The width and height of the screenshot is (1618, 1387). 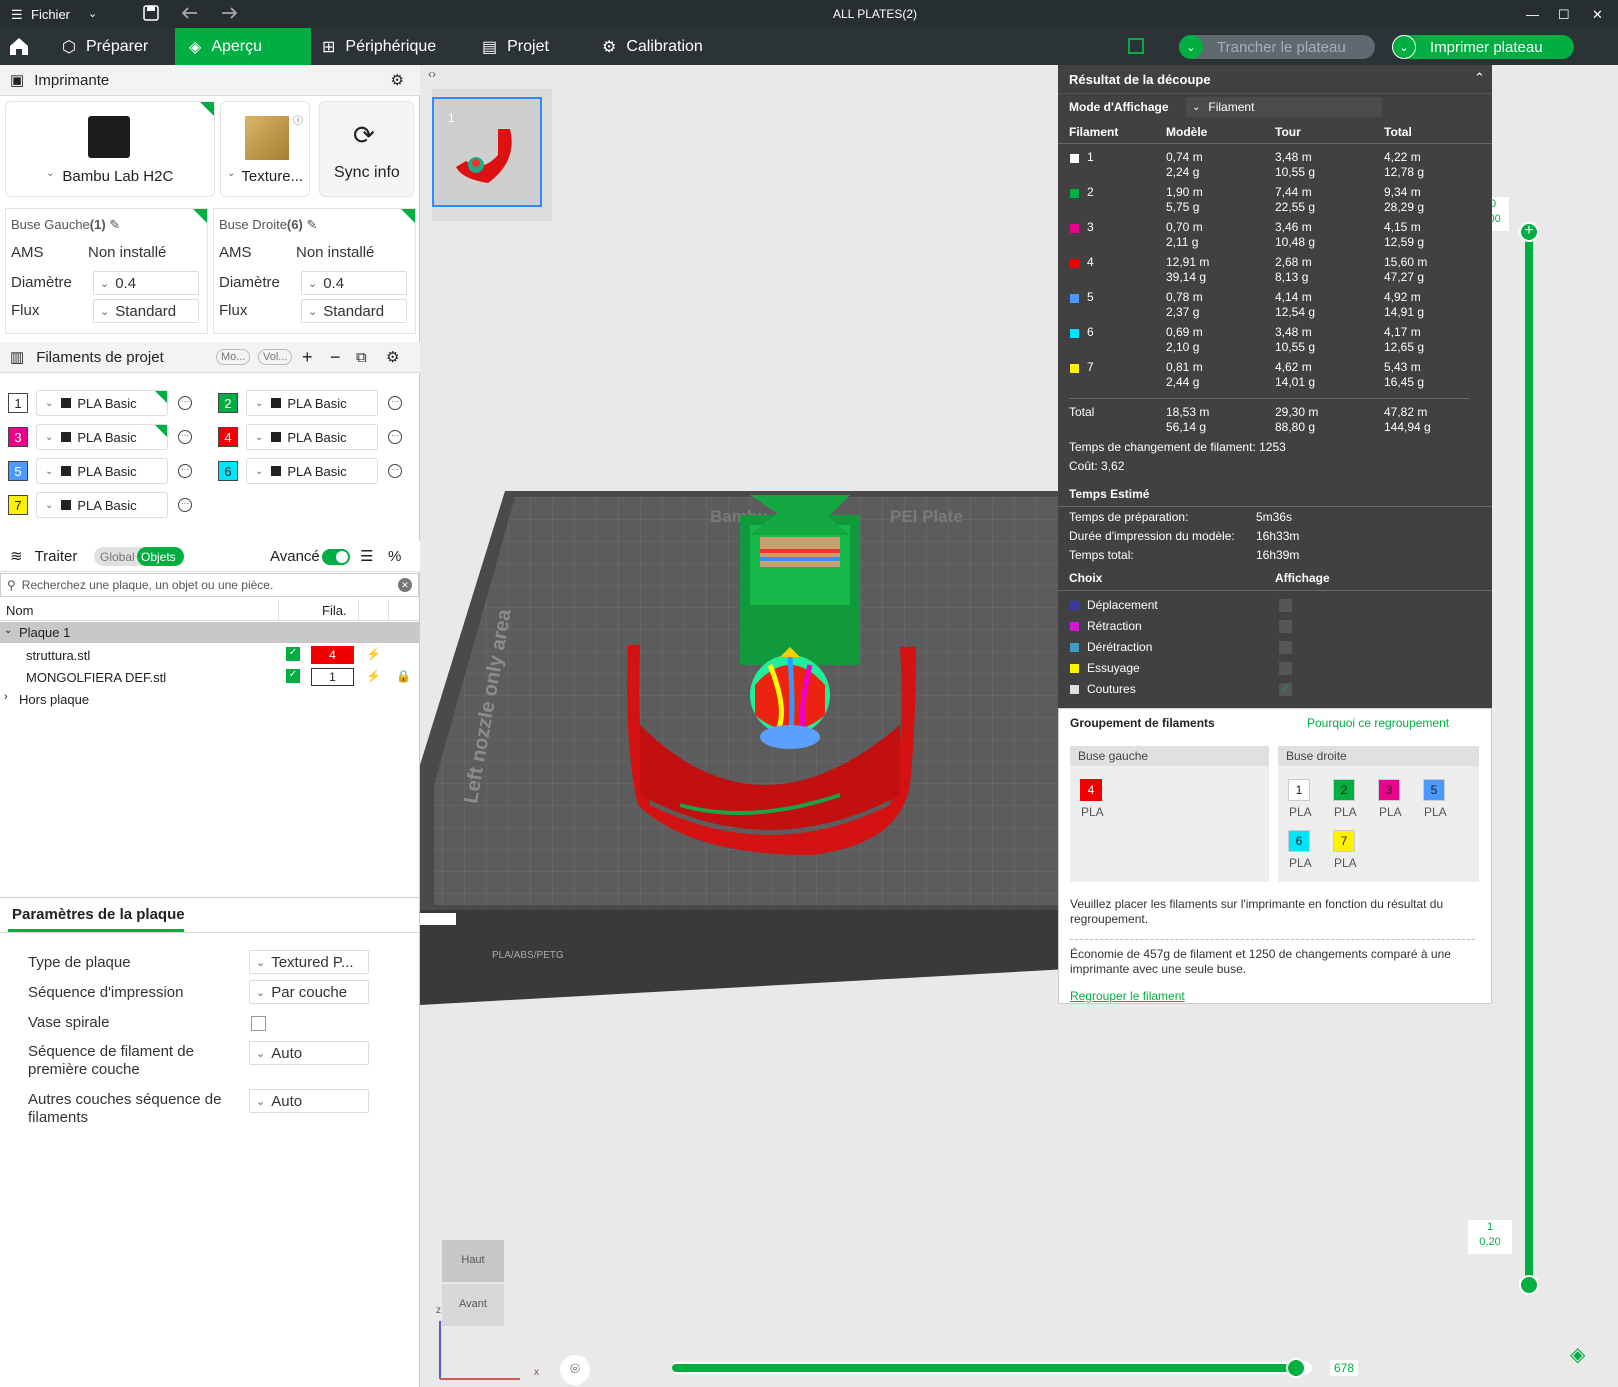 What do you see at coordinates (229, 13) in the screenshot?
I see `redo-icon` at bounding box center [229, 13].